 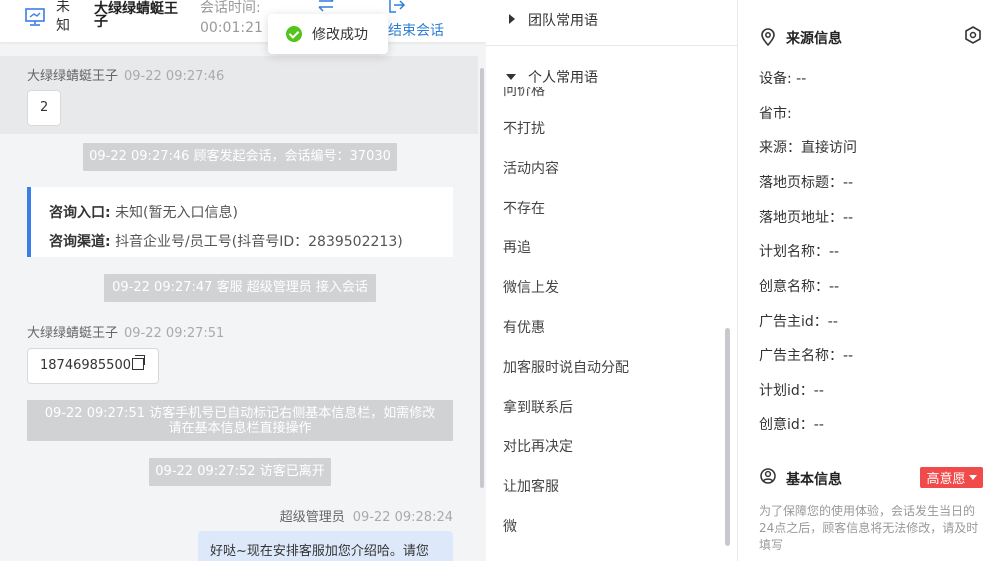 What do you see at coordinates (143, 213) in the screenshot?
I see `consult-entry-row: 咨询入口: 未知(暂无入口信息)` at bounding box center [143, 213].